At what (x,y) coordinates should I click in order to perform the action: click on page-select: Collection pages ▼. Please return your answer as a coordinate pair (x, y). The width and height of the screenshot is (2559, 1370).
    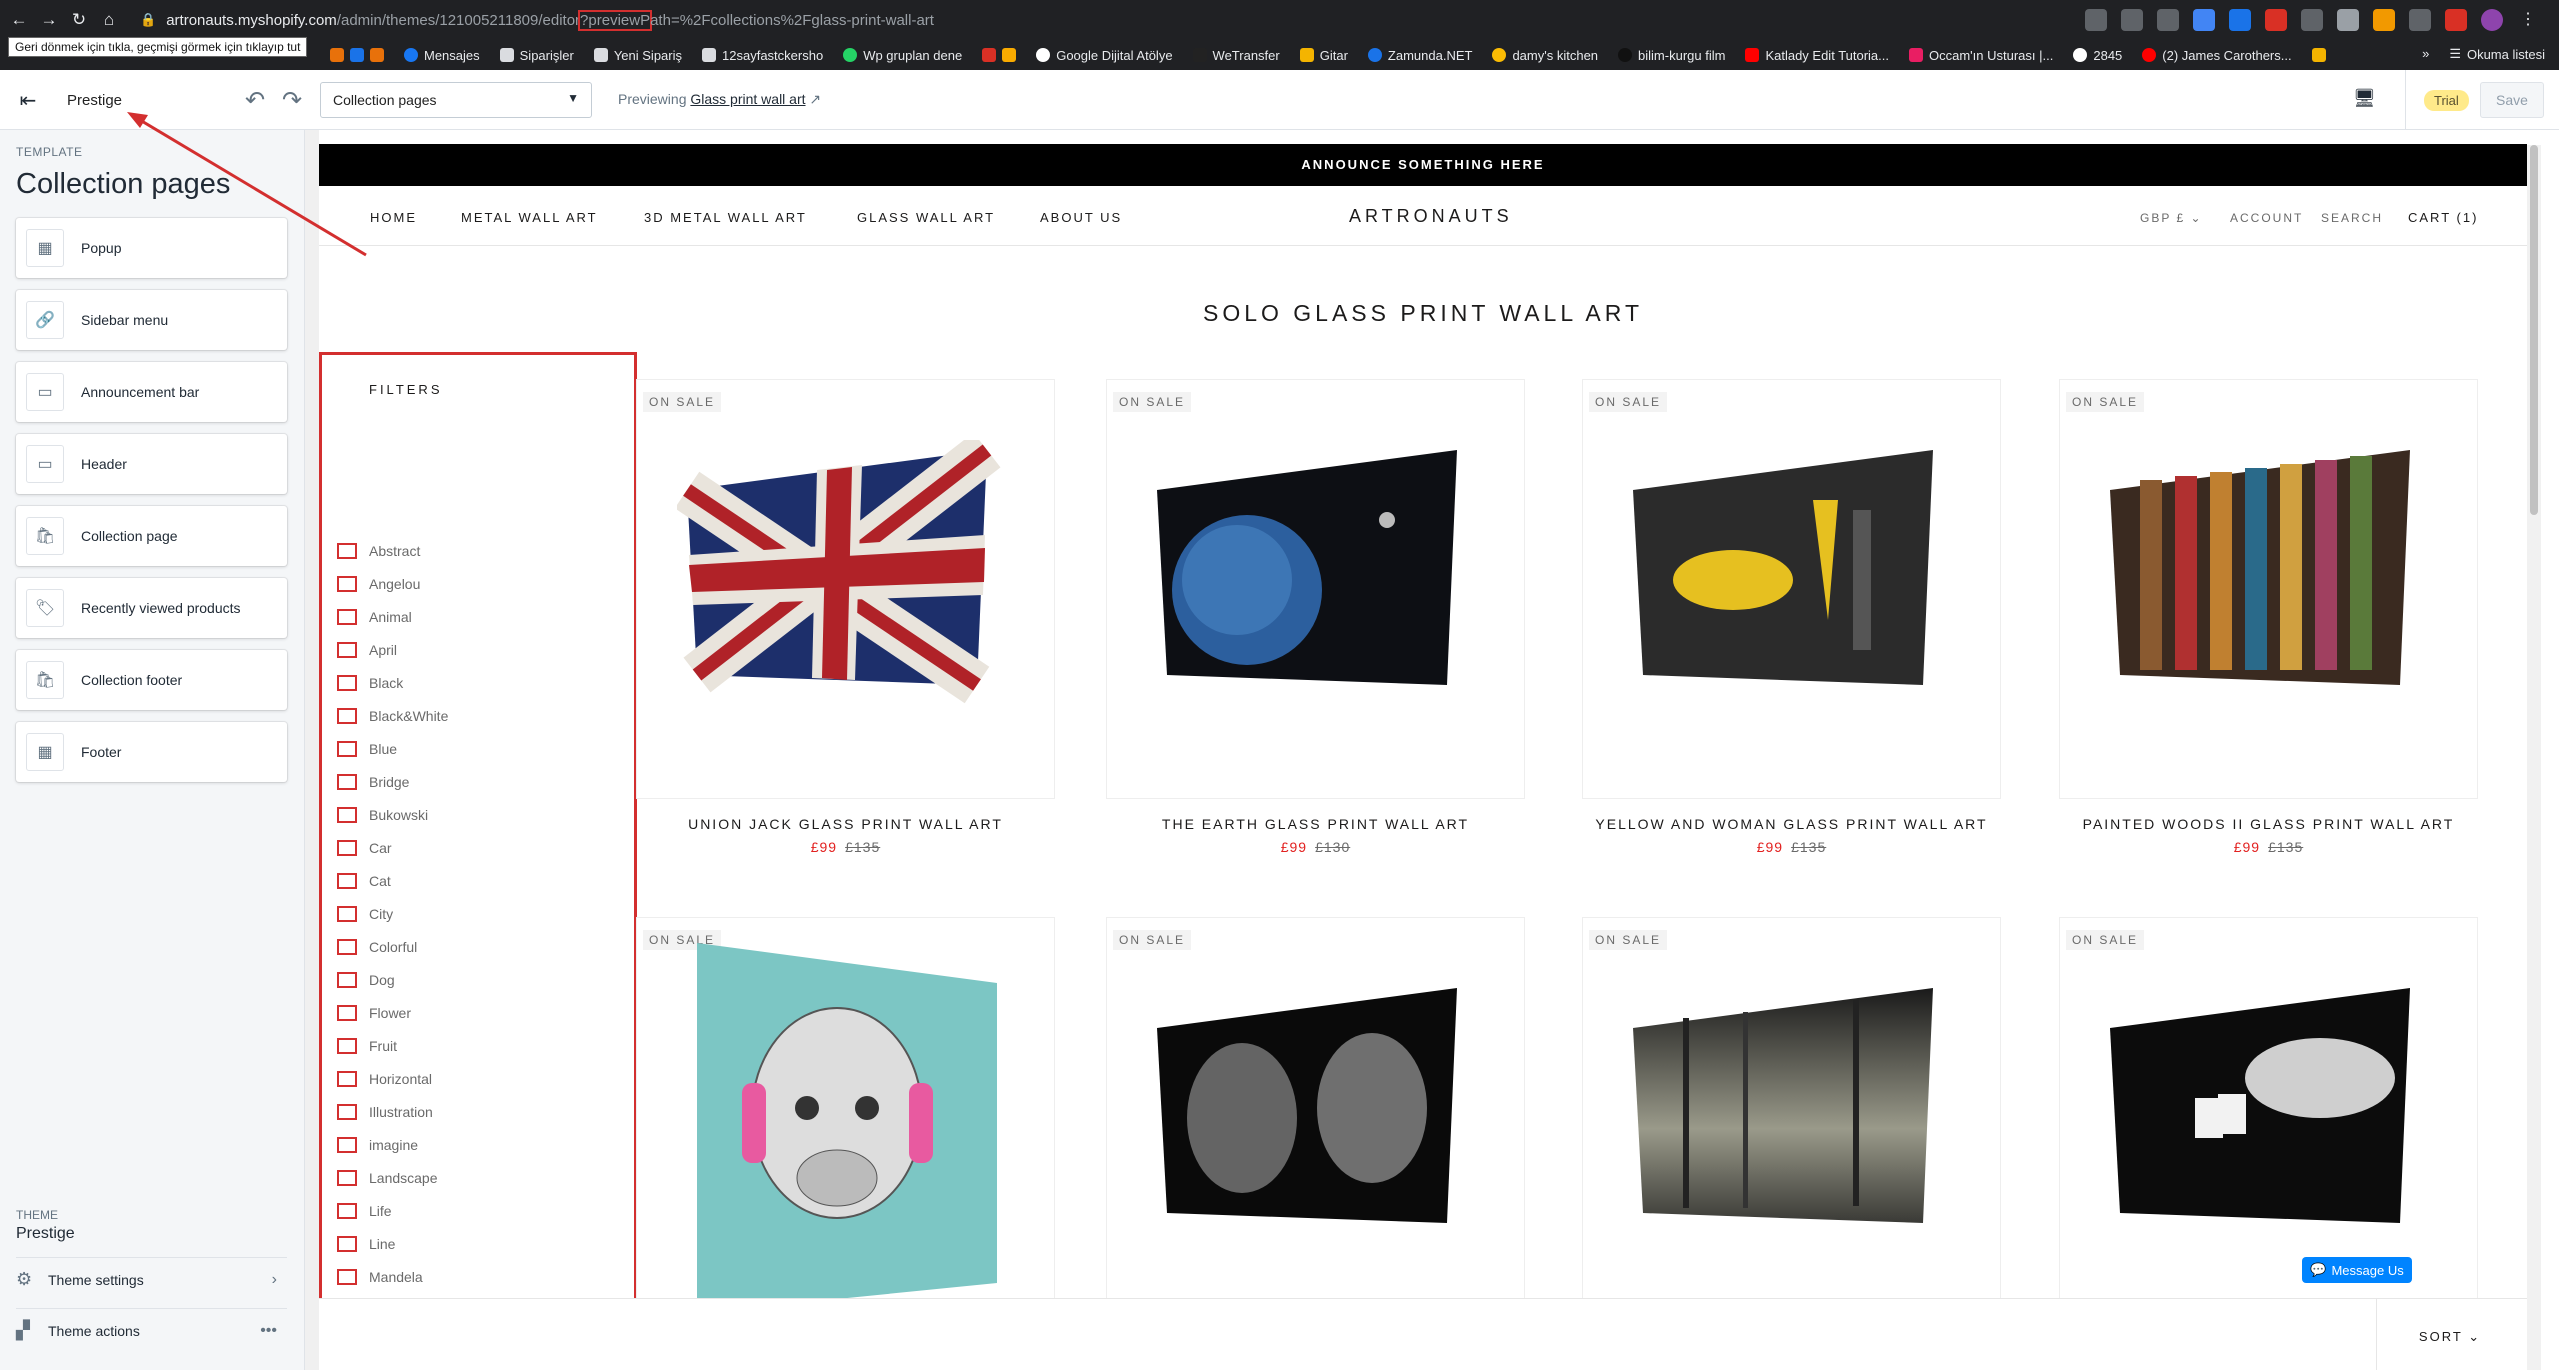
    Looking at the image, I should click on (456, 100).